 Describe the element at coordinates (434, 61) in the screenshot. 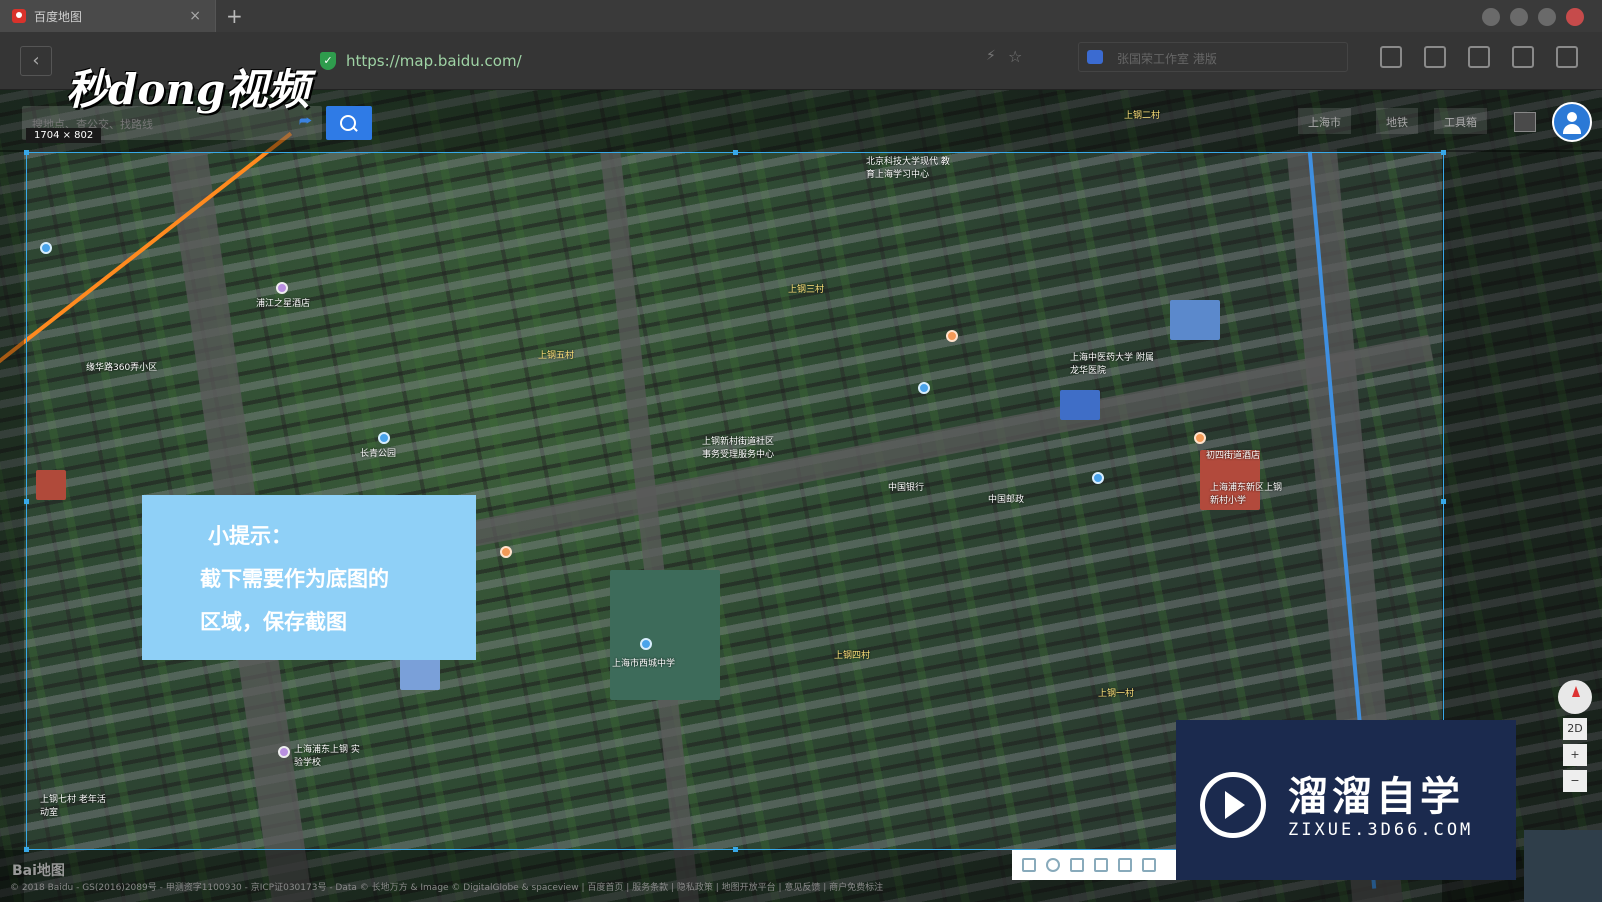

I see `url-text: https://map.baidu.com/` at that location.